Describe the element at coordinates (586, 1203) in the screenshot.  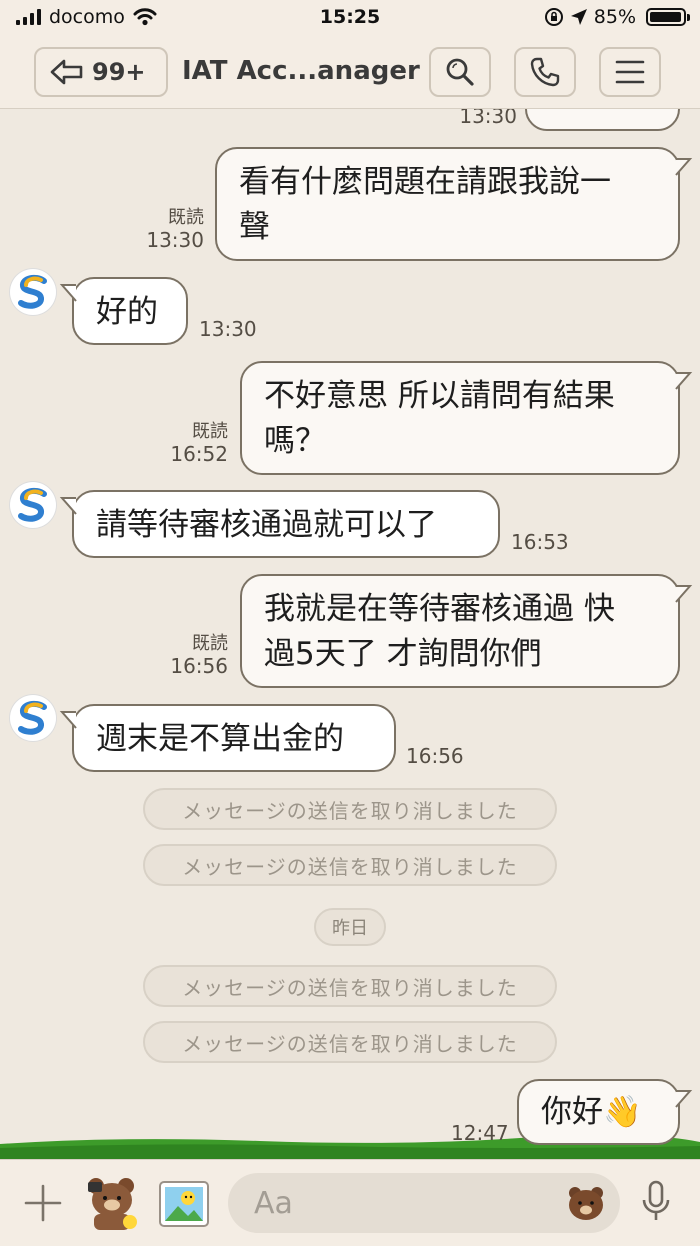
I see `emoji-icon` at that location.